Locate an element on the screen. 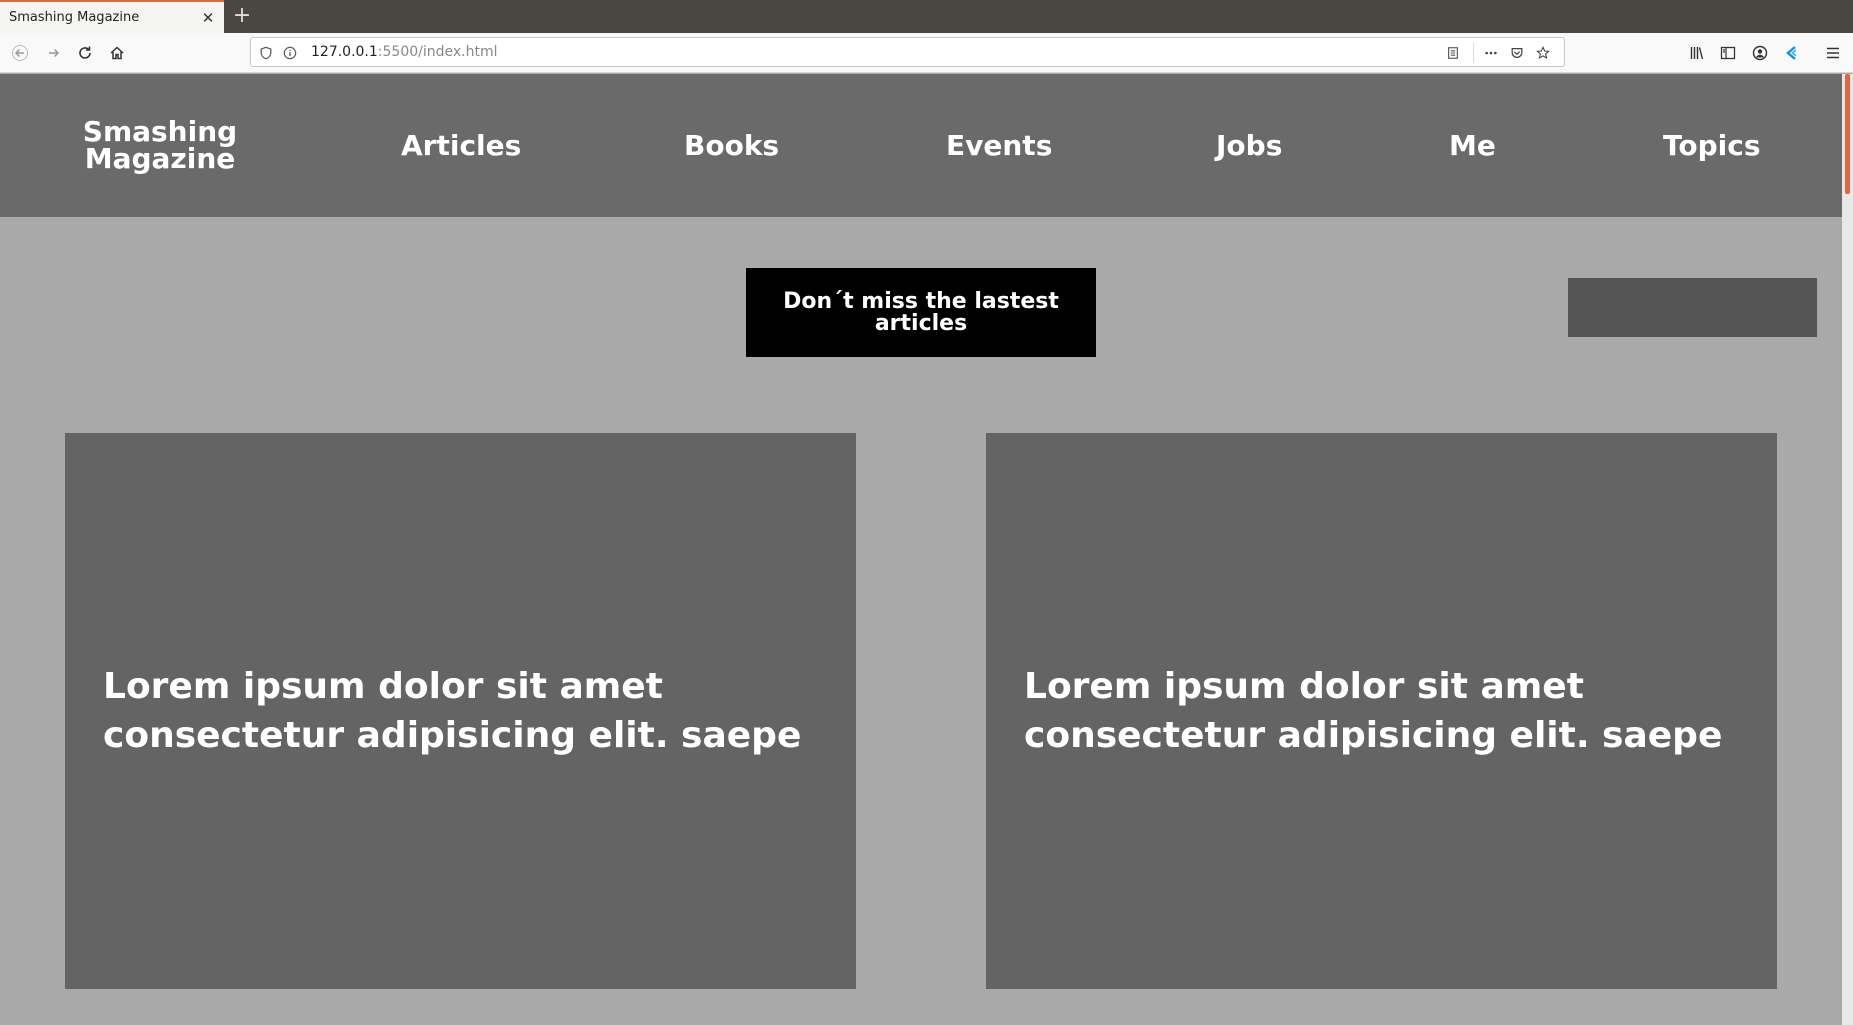 The height and width of the screenshot is (1025, 1853). new-tab-button: + is located at coordinates (242, 16).